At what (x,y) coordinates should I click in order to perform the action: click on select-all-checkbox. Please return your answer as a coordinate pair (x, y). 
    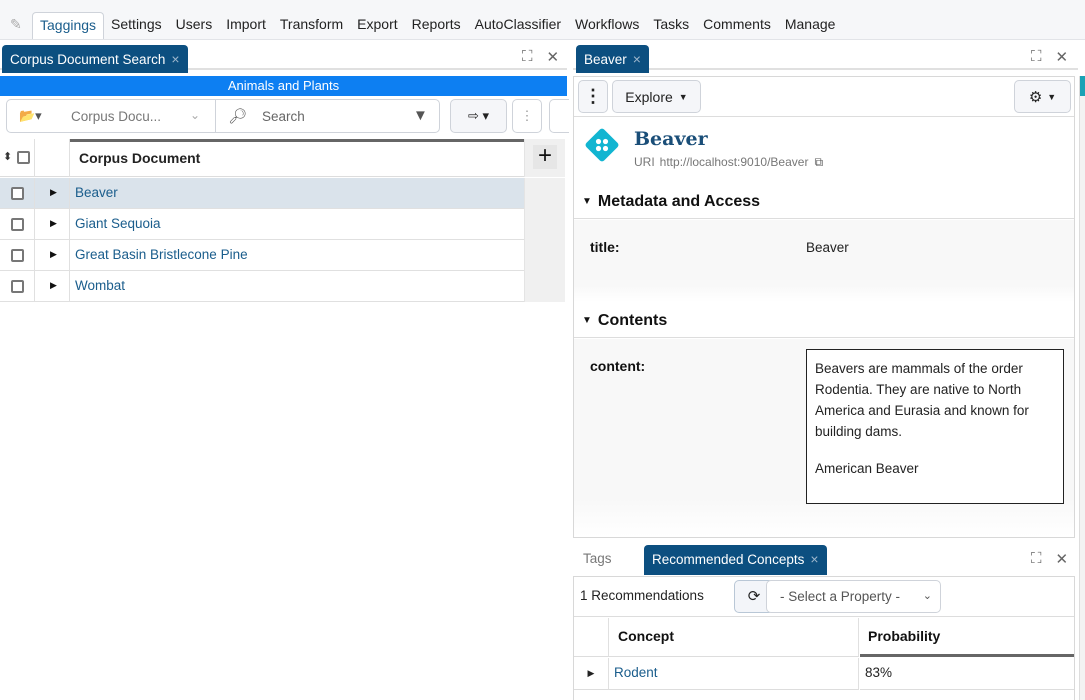
    Looking at the image, I should click on (23, 157).